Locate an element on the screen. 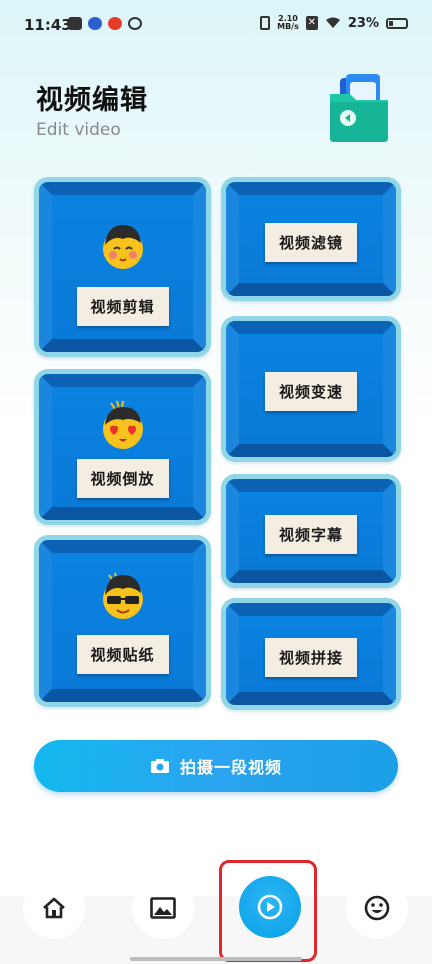 The height and width of the screenshot is (964, 432). camera-icon is located at coordinates (159, 766).